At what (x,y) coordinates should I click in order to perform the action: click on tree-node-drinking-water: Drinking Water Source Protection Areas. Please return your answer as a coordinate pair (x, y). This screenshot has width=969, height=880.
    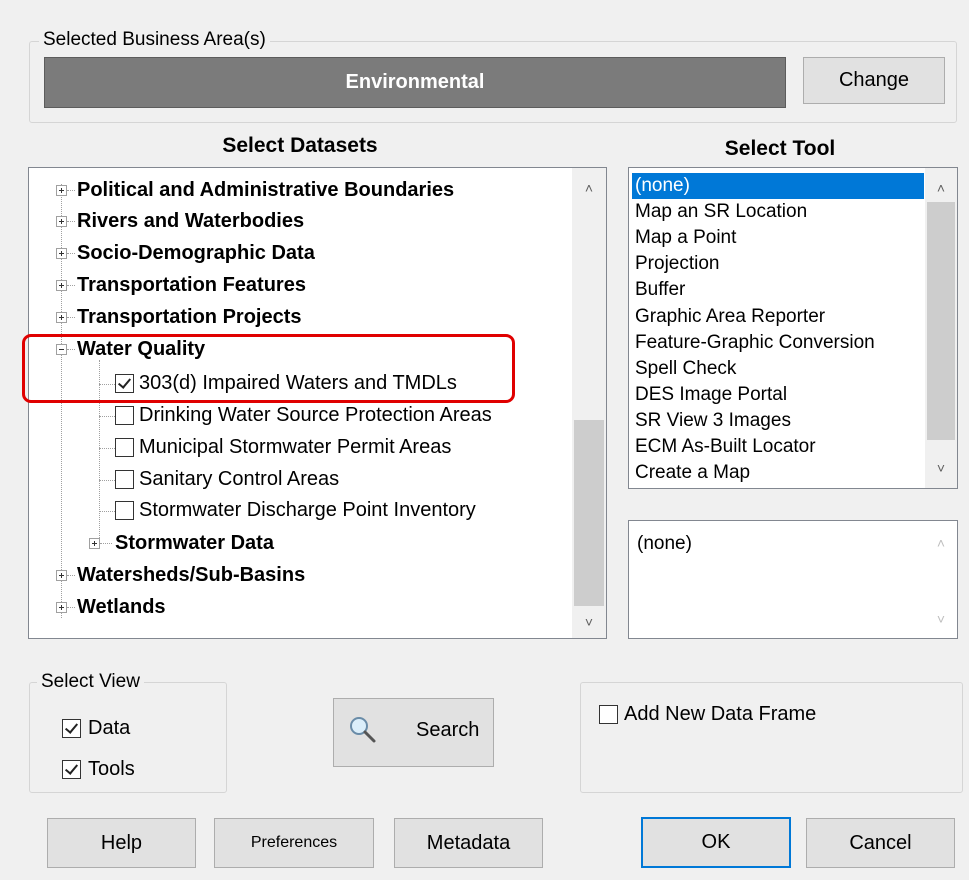
    Looking at the image, I should click on (315, 415).